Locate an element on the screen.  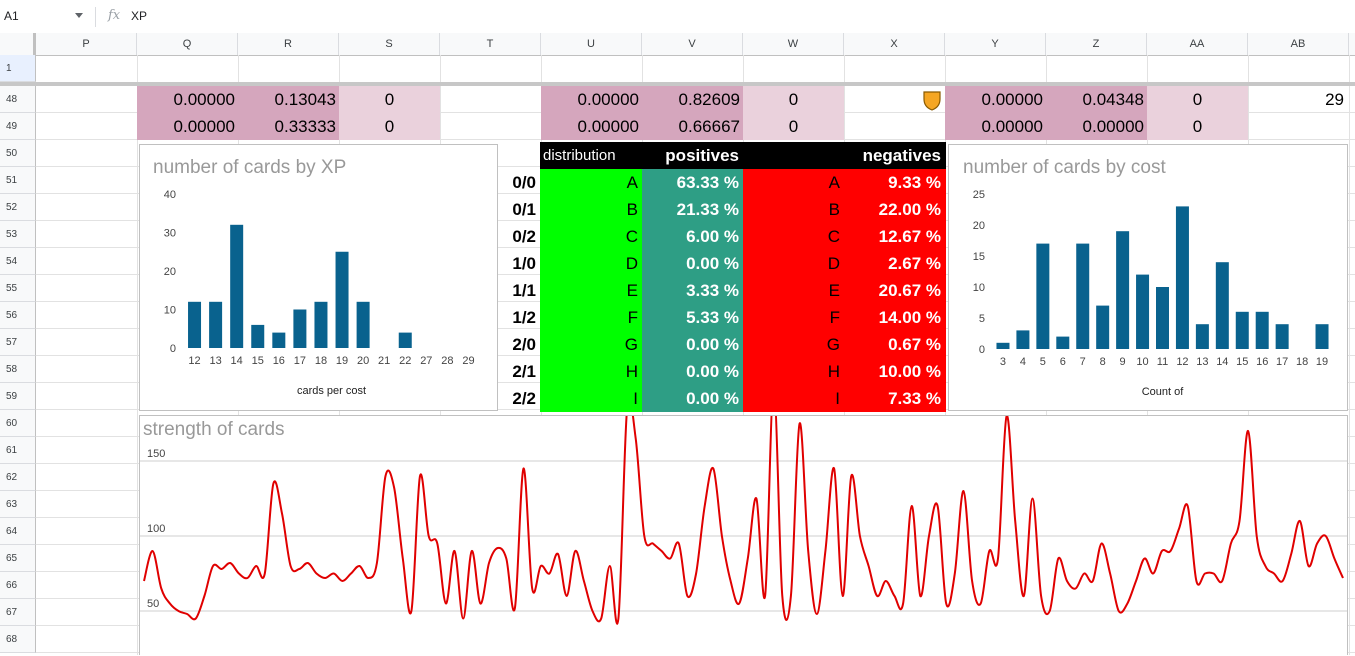
positive-letter-cell: I is located at coordinates (591, 398).